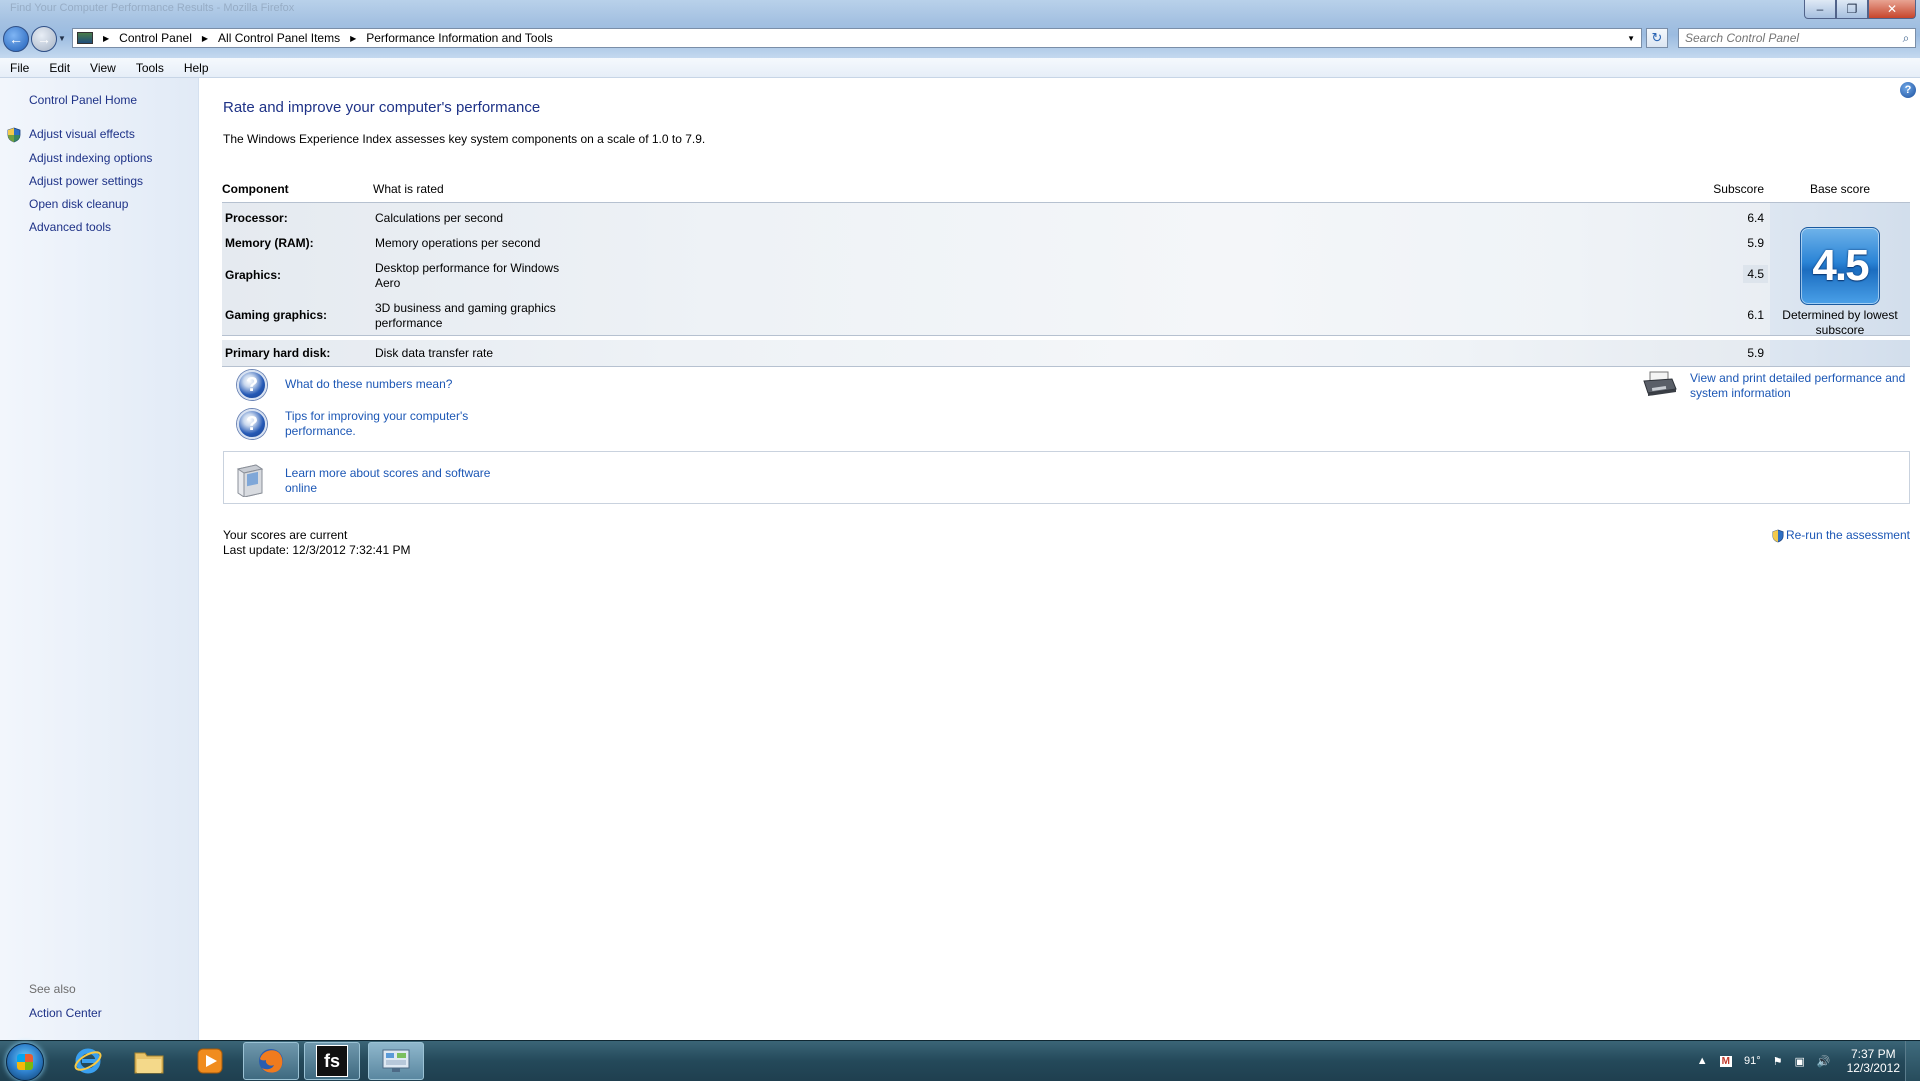 The width and height of the screenshot is (1920, 1081). What do you see at coordinates (467, 275) in the screenshot?
I see `what-is-rated: Desktop performance for Windows Aero` at bounding box center [467, 275].